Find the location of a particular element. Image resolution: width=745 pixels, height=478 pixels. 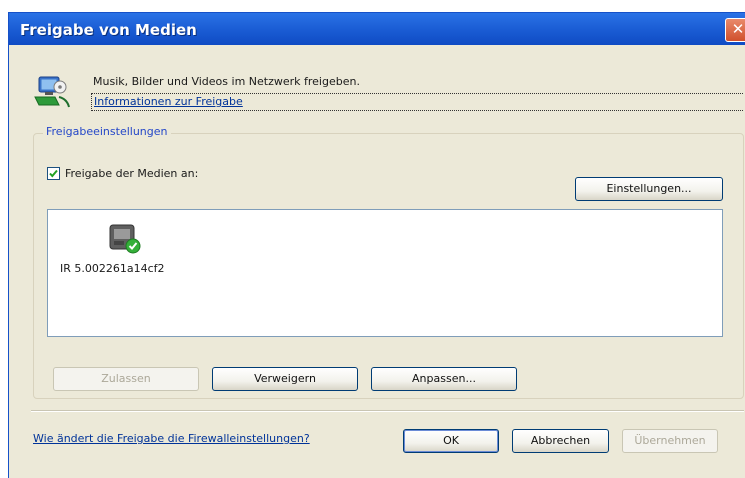

share-media-checkbox-row: Freigabe der Medien an: is located at coordinates (122, 173).